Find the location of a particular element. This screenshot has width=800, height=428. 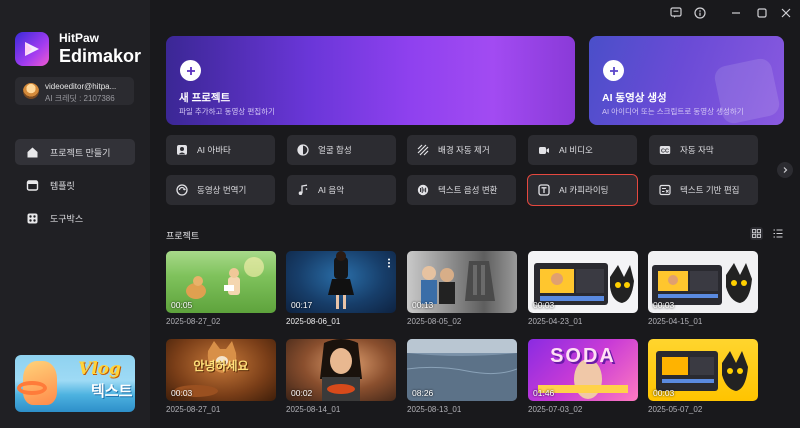

project-duration: 01:46 is located at coordinates (544, 393).